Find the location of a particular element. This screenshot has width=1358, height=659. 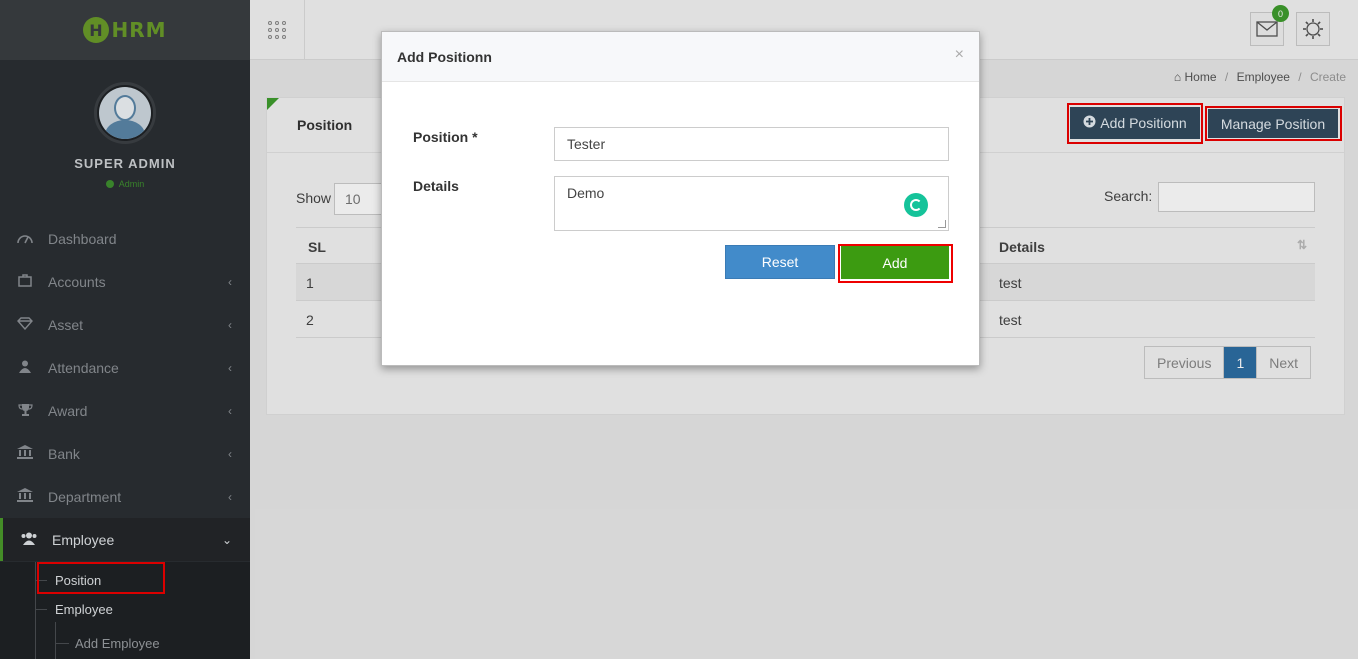

highlight-add-button is located at coordinates (895, 263).